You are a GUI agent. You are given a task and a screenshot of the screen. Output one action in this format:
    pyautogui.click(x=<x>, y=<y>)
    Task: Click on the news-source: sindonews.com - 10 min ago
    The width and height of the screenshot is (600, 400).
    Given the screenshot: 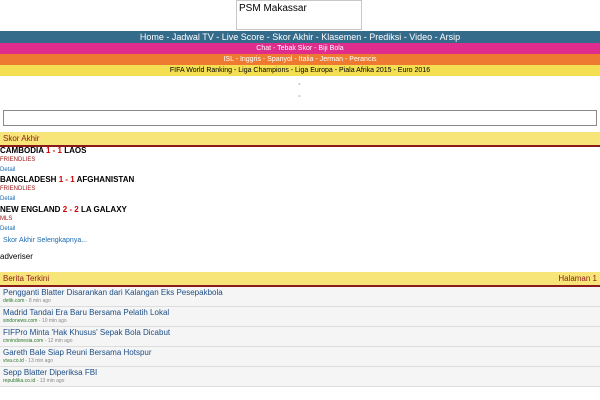 What is the action you would take?
    pyautogui.click(x=35, y=321)
    